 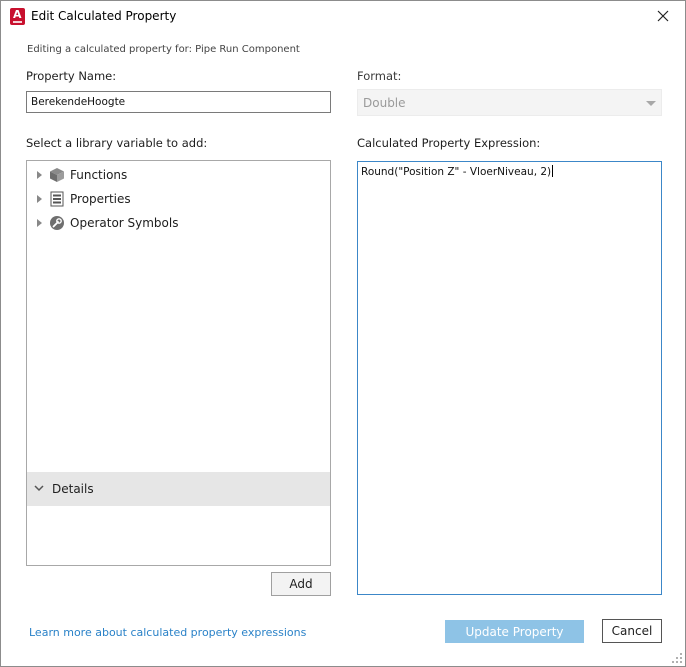 What do you see at coordinates (514, 631) in the screenshot?
I see `update-property-button: Update Property` at bounding box center [514, 631].